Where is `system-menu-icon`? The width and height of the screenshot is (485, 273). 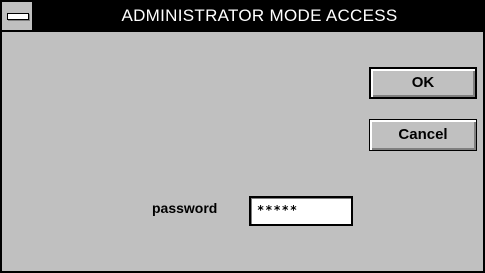 system-menu-icon is located at coordinates (18, 16).